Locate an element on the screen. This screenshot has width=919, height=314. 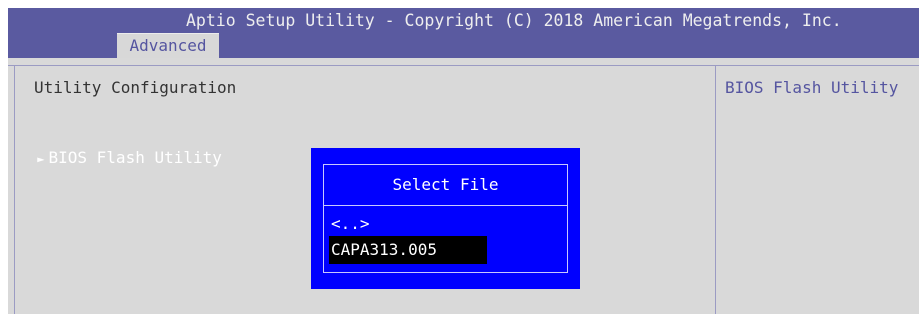
select-file-dialog: Select File <..> CAPA313.005 is located at coordinates (445, 218).